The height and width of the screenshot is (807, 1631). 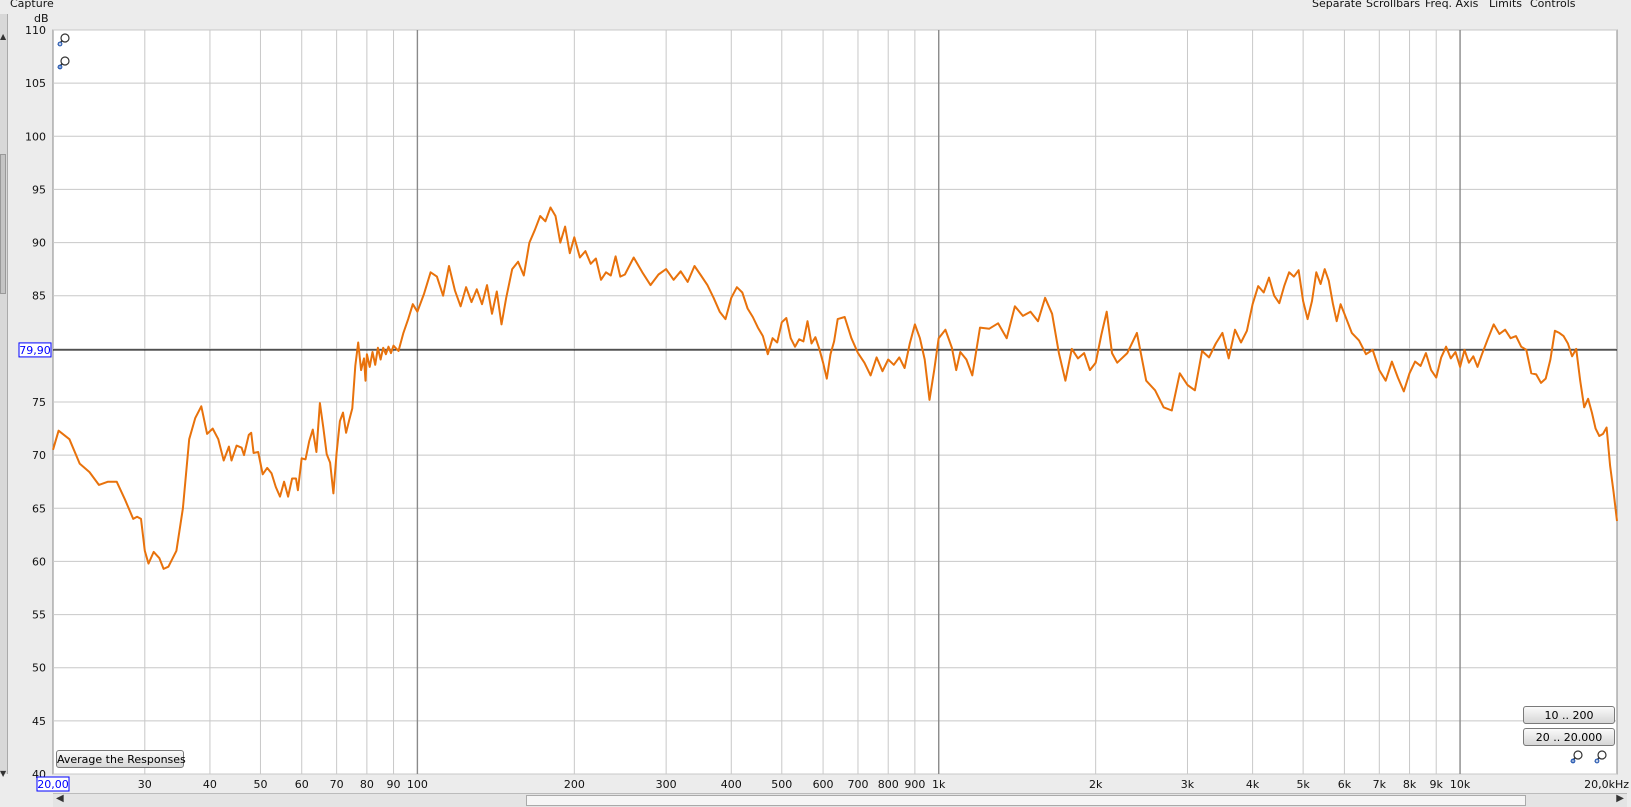 What do you see at coordinates (1380, 784) in the screenshot?
I see `x-tick-label: 7k` at bounding box center [1380, 784].